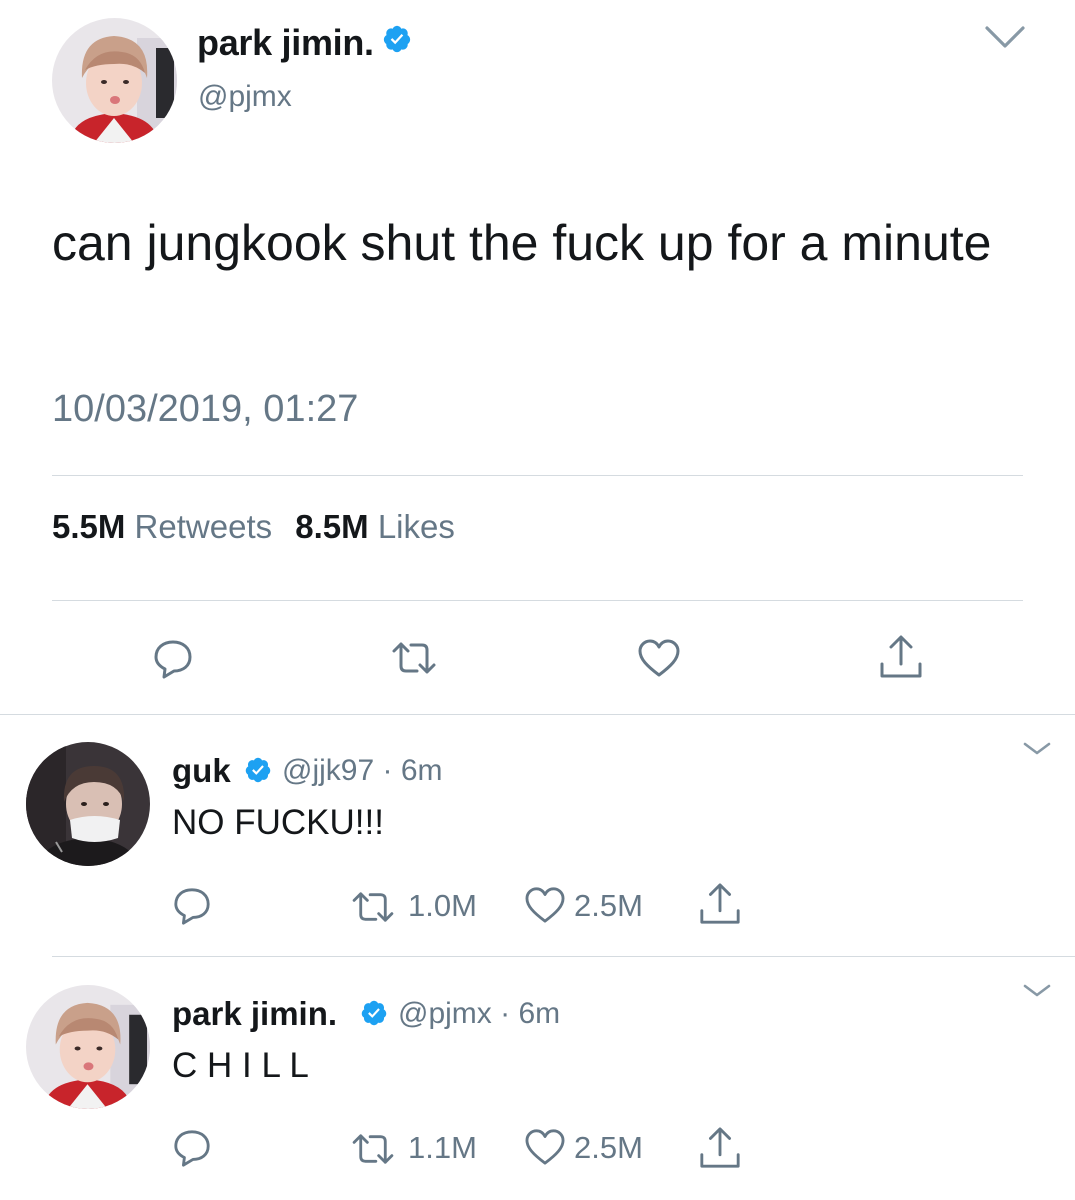 The width and height of the screenshot is (1075, 1200). What do you see at coordinates (416, 526) in the screenshot?
I see `likes-label: Likes` at bounding box center [416, 526].